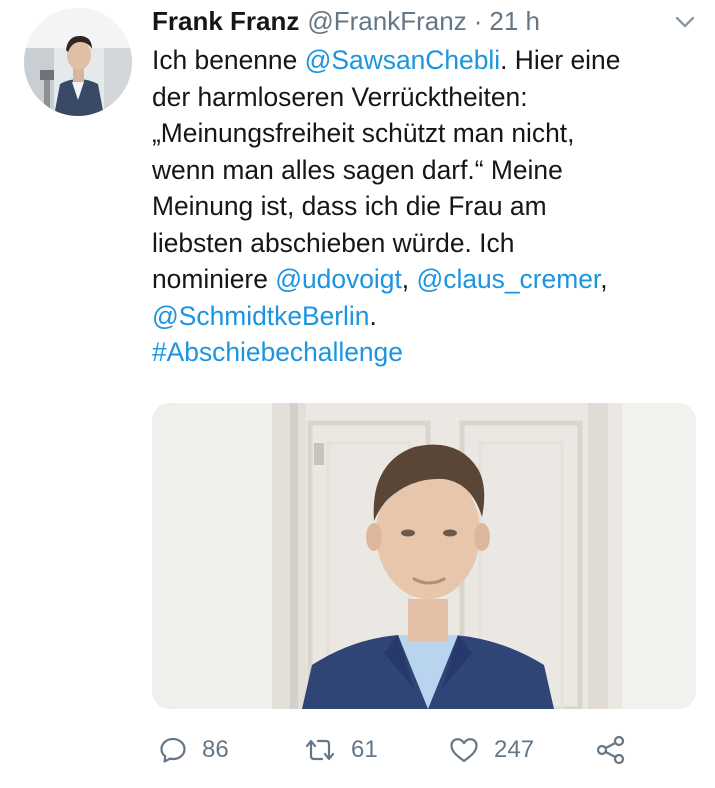 This screenshot has height=788, width=715. Describe the element at coordinates (426, 352) in the screenshot. I see `tweet-text-line: #Abschiebechallenge` at that location.